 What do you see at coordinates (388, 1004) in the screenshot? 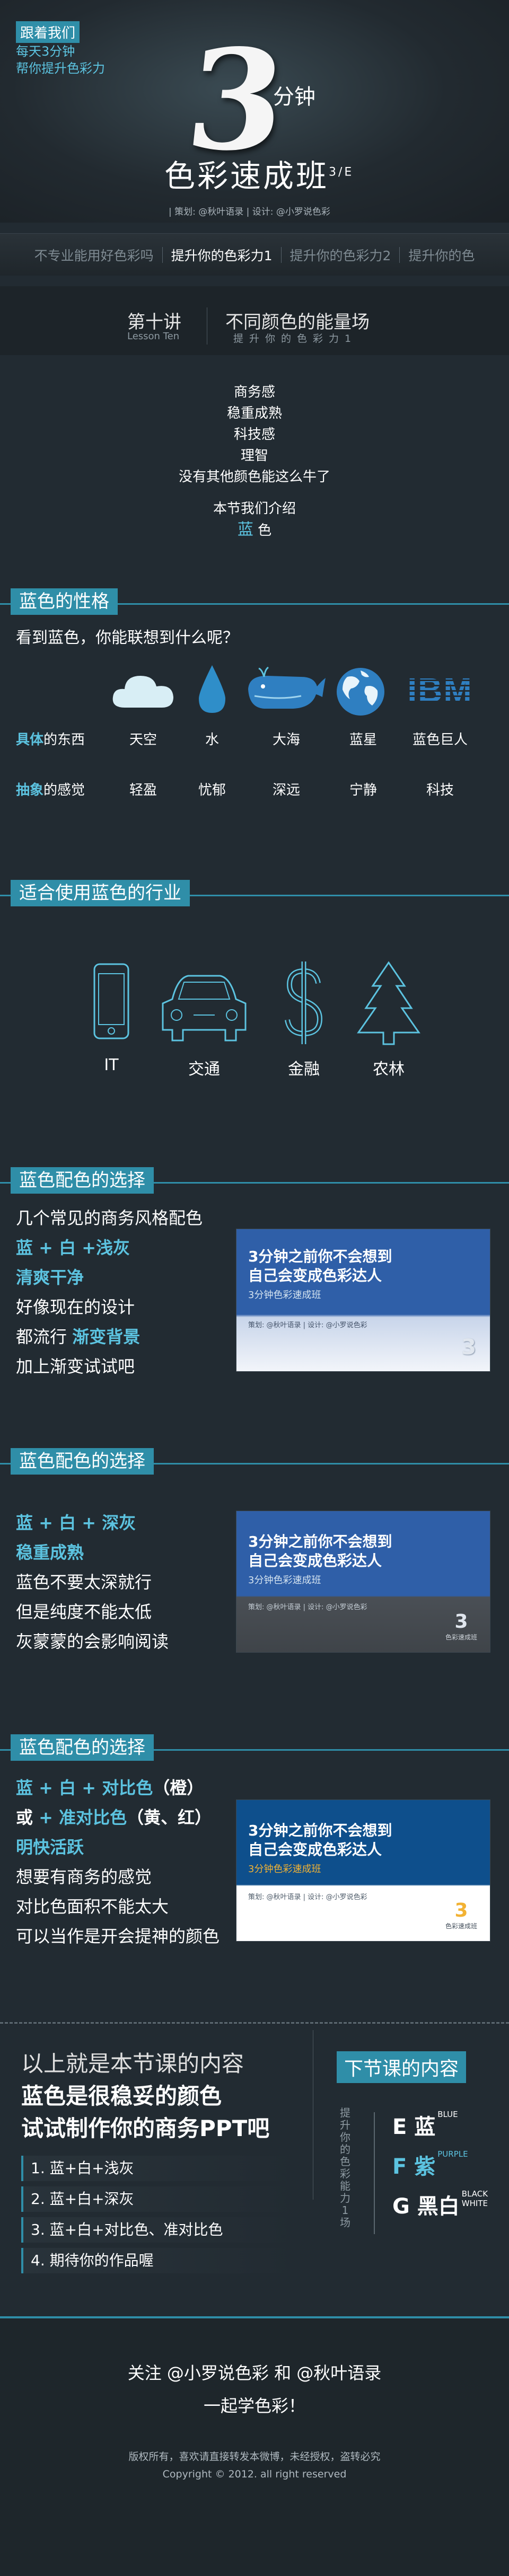
I see `tree-icon` at bounding box center [388, 1004].